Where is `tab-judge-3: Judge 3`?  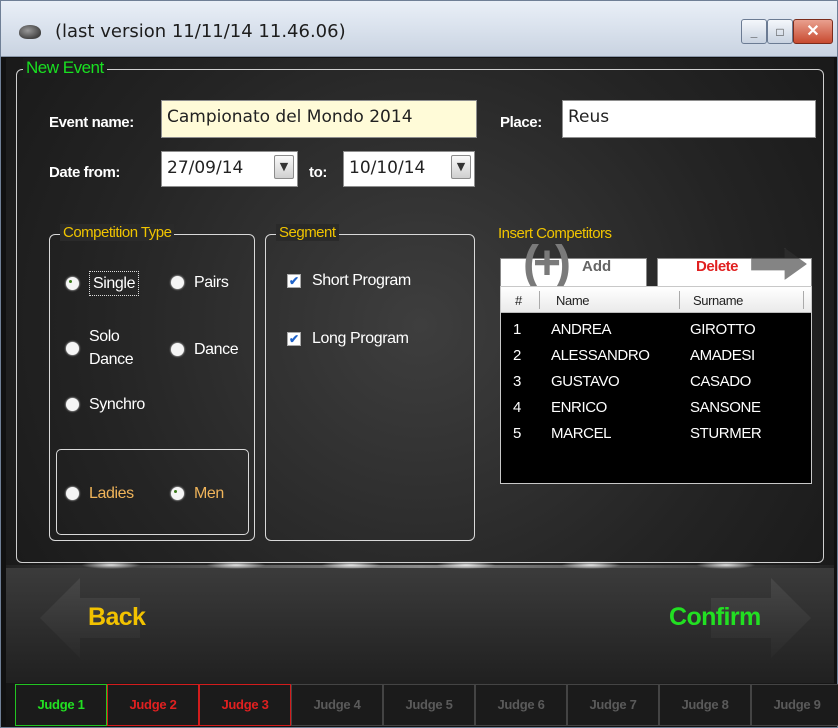 tab-judge-3: Judge 3 is located at coordinates (245, 705).